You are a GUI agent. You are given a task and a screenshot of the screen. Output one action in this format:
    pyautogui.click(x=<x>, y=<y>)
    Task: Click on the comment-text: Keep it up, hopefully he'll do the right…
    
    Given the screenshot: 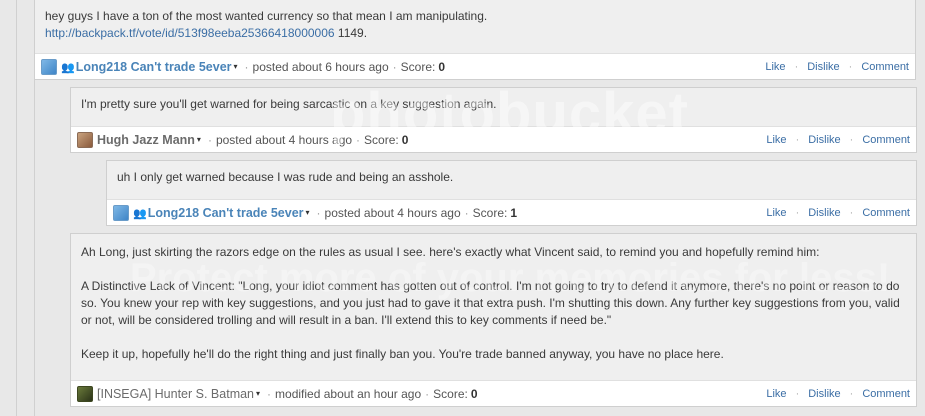 What is the action you would take?
    pyautogui.click(x=402, y=354)
    